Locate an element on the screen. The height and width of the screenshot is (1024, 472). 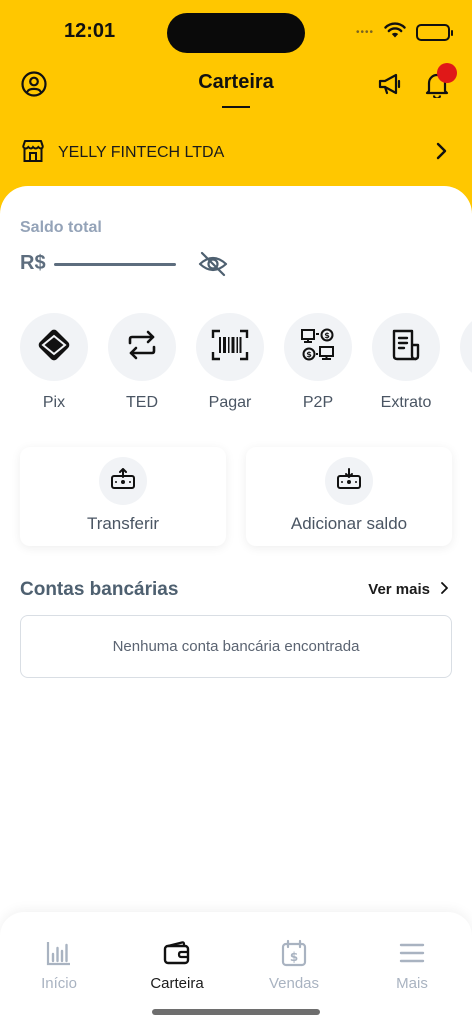
nav-item-inicio: Início is located at coordinates (59, 966).